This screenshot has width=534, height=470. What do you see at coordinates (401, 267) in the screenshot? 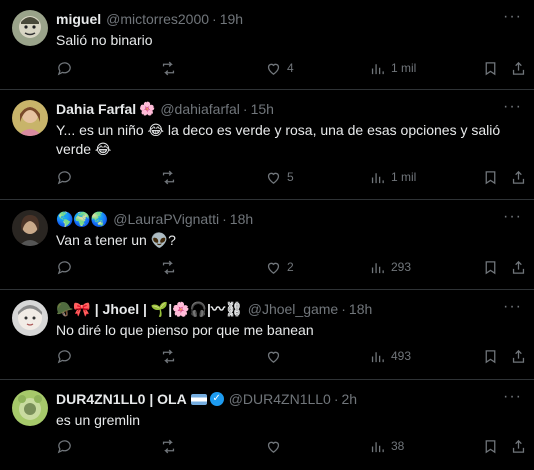
I see `view-count: 293` at bounding box center [401, 267].